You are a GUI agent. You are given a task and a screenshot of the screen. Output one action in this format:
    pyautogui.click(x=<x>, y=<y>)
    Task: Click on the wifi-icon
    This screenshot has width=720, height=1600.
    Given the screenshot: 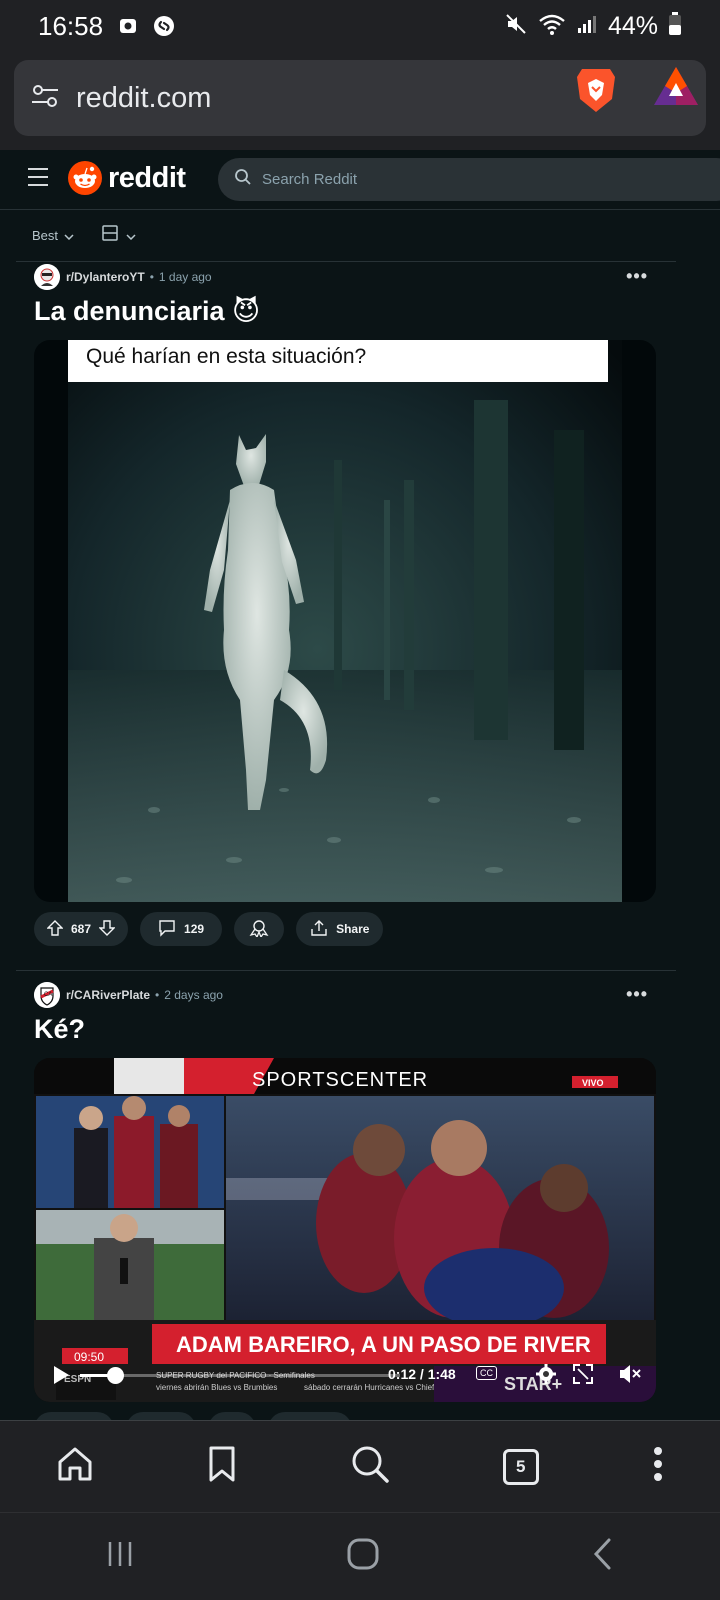 What is the action you would take?
    pyautogui.click(x=552, y=26)
    